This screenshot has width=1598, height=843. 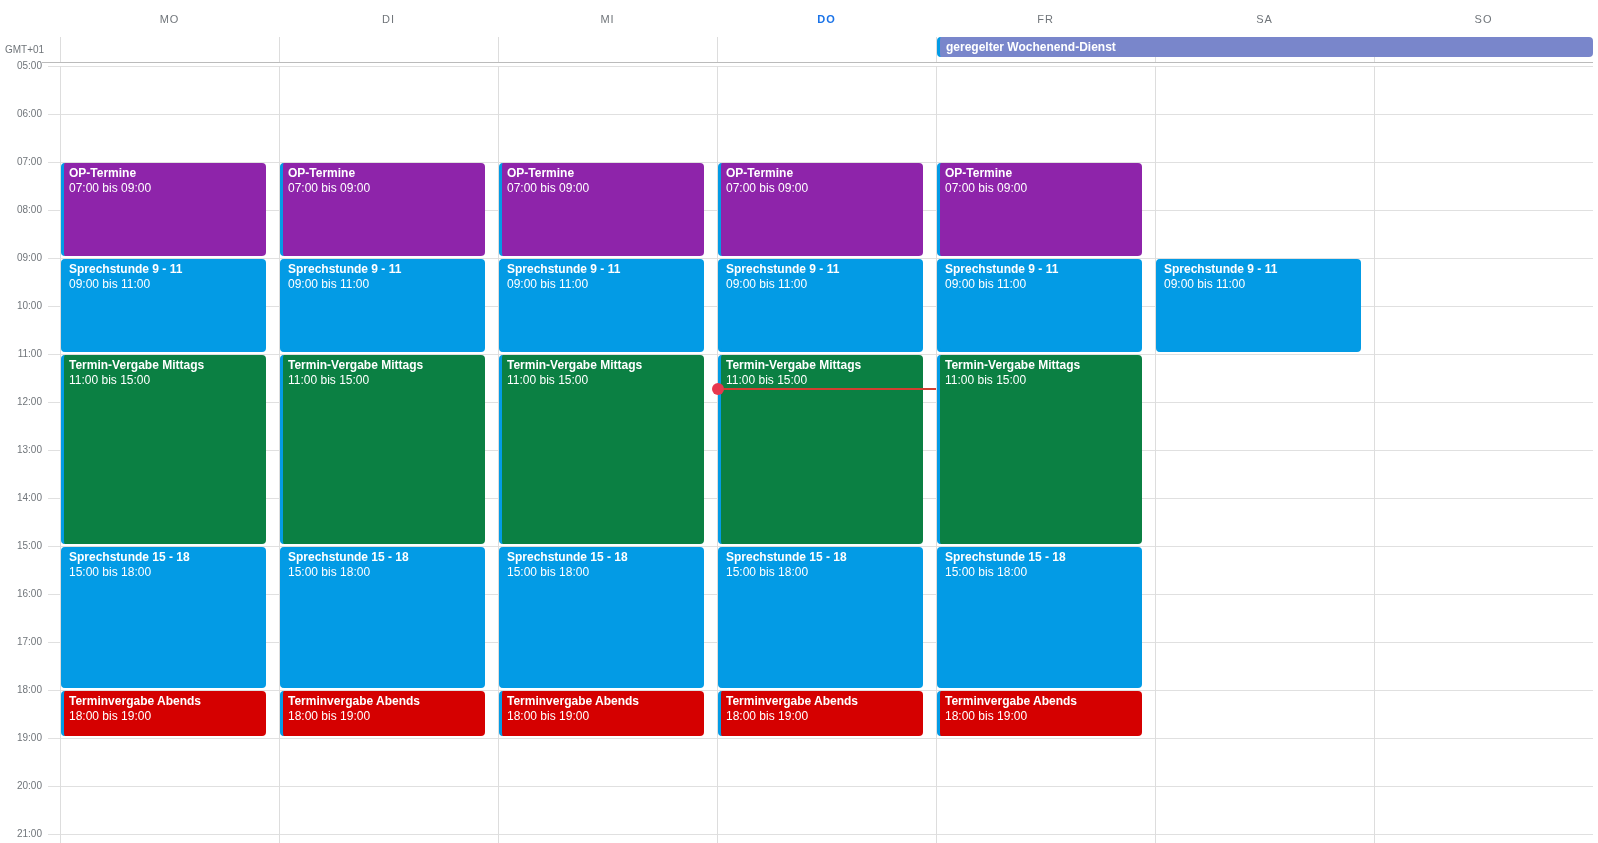 What do you see at coordinates (388, 18) in the screenshot?
I see `day-label: DI` at bounding box center [388, 18].